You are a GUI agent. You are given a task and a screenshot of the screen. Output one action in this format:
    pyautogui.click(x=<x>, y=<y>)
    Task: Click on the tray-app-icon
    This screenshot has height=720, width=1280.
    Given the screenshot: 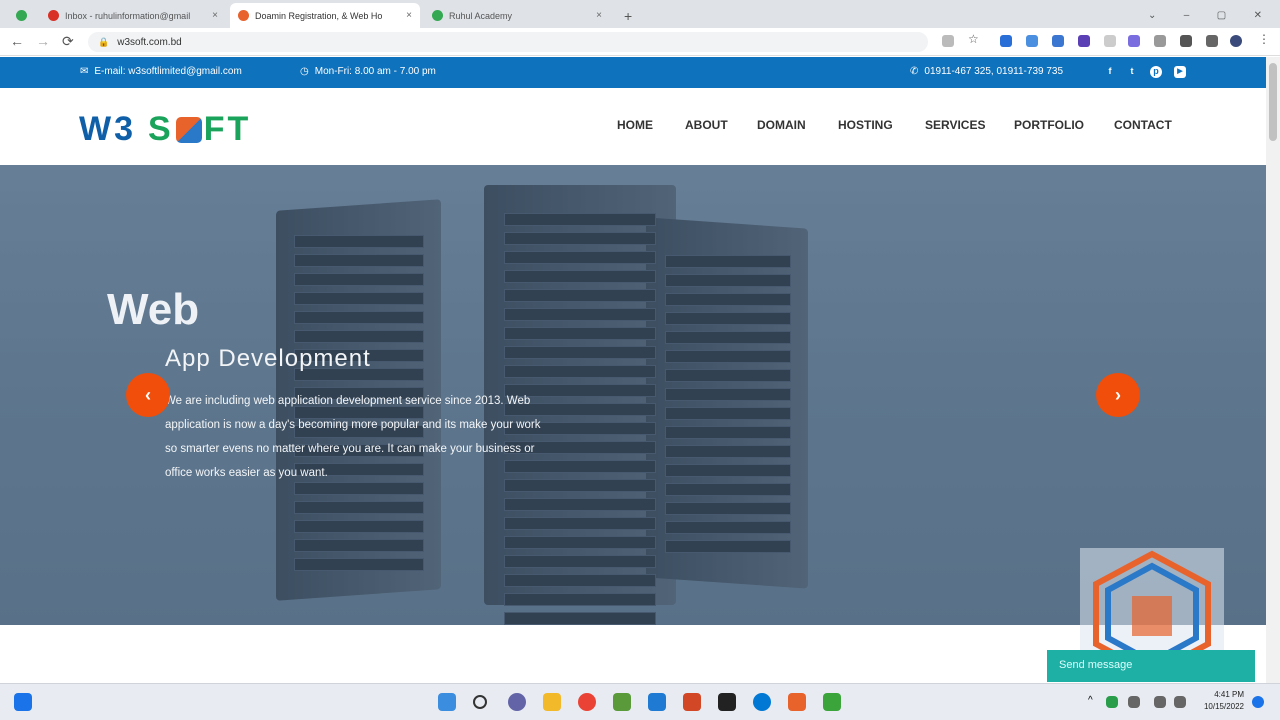 What is the action you would take?
    pyautogui.click(x=1112, y=702)
    